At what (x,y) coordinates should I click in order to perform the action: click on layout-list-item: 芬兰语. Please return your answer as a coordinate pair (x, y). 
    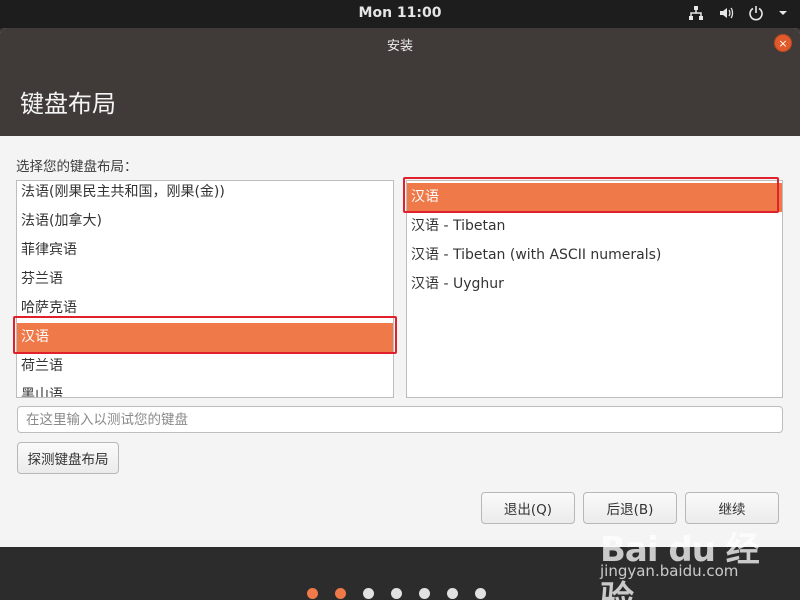
    Looking at the image, I should click on (205, 279).